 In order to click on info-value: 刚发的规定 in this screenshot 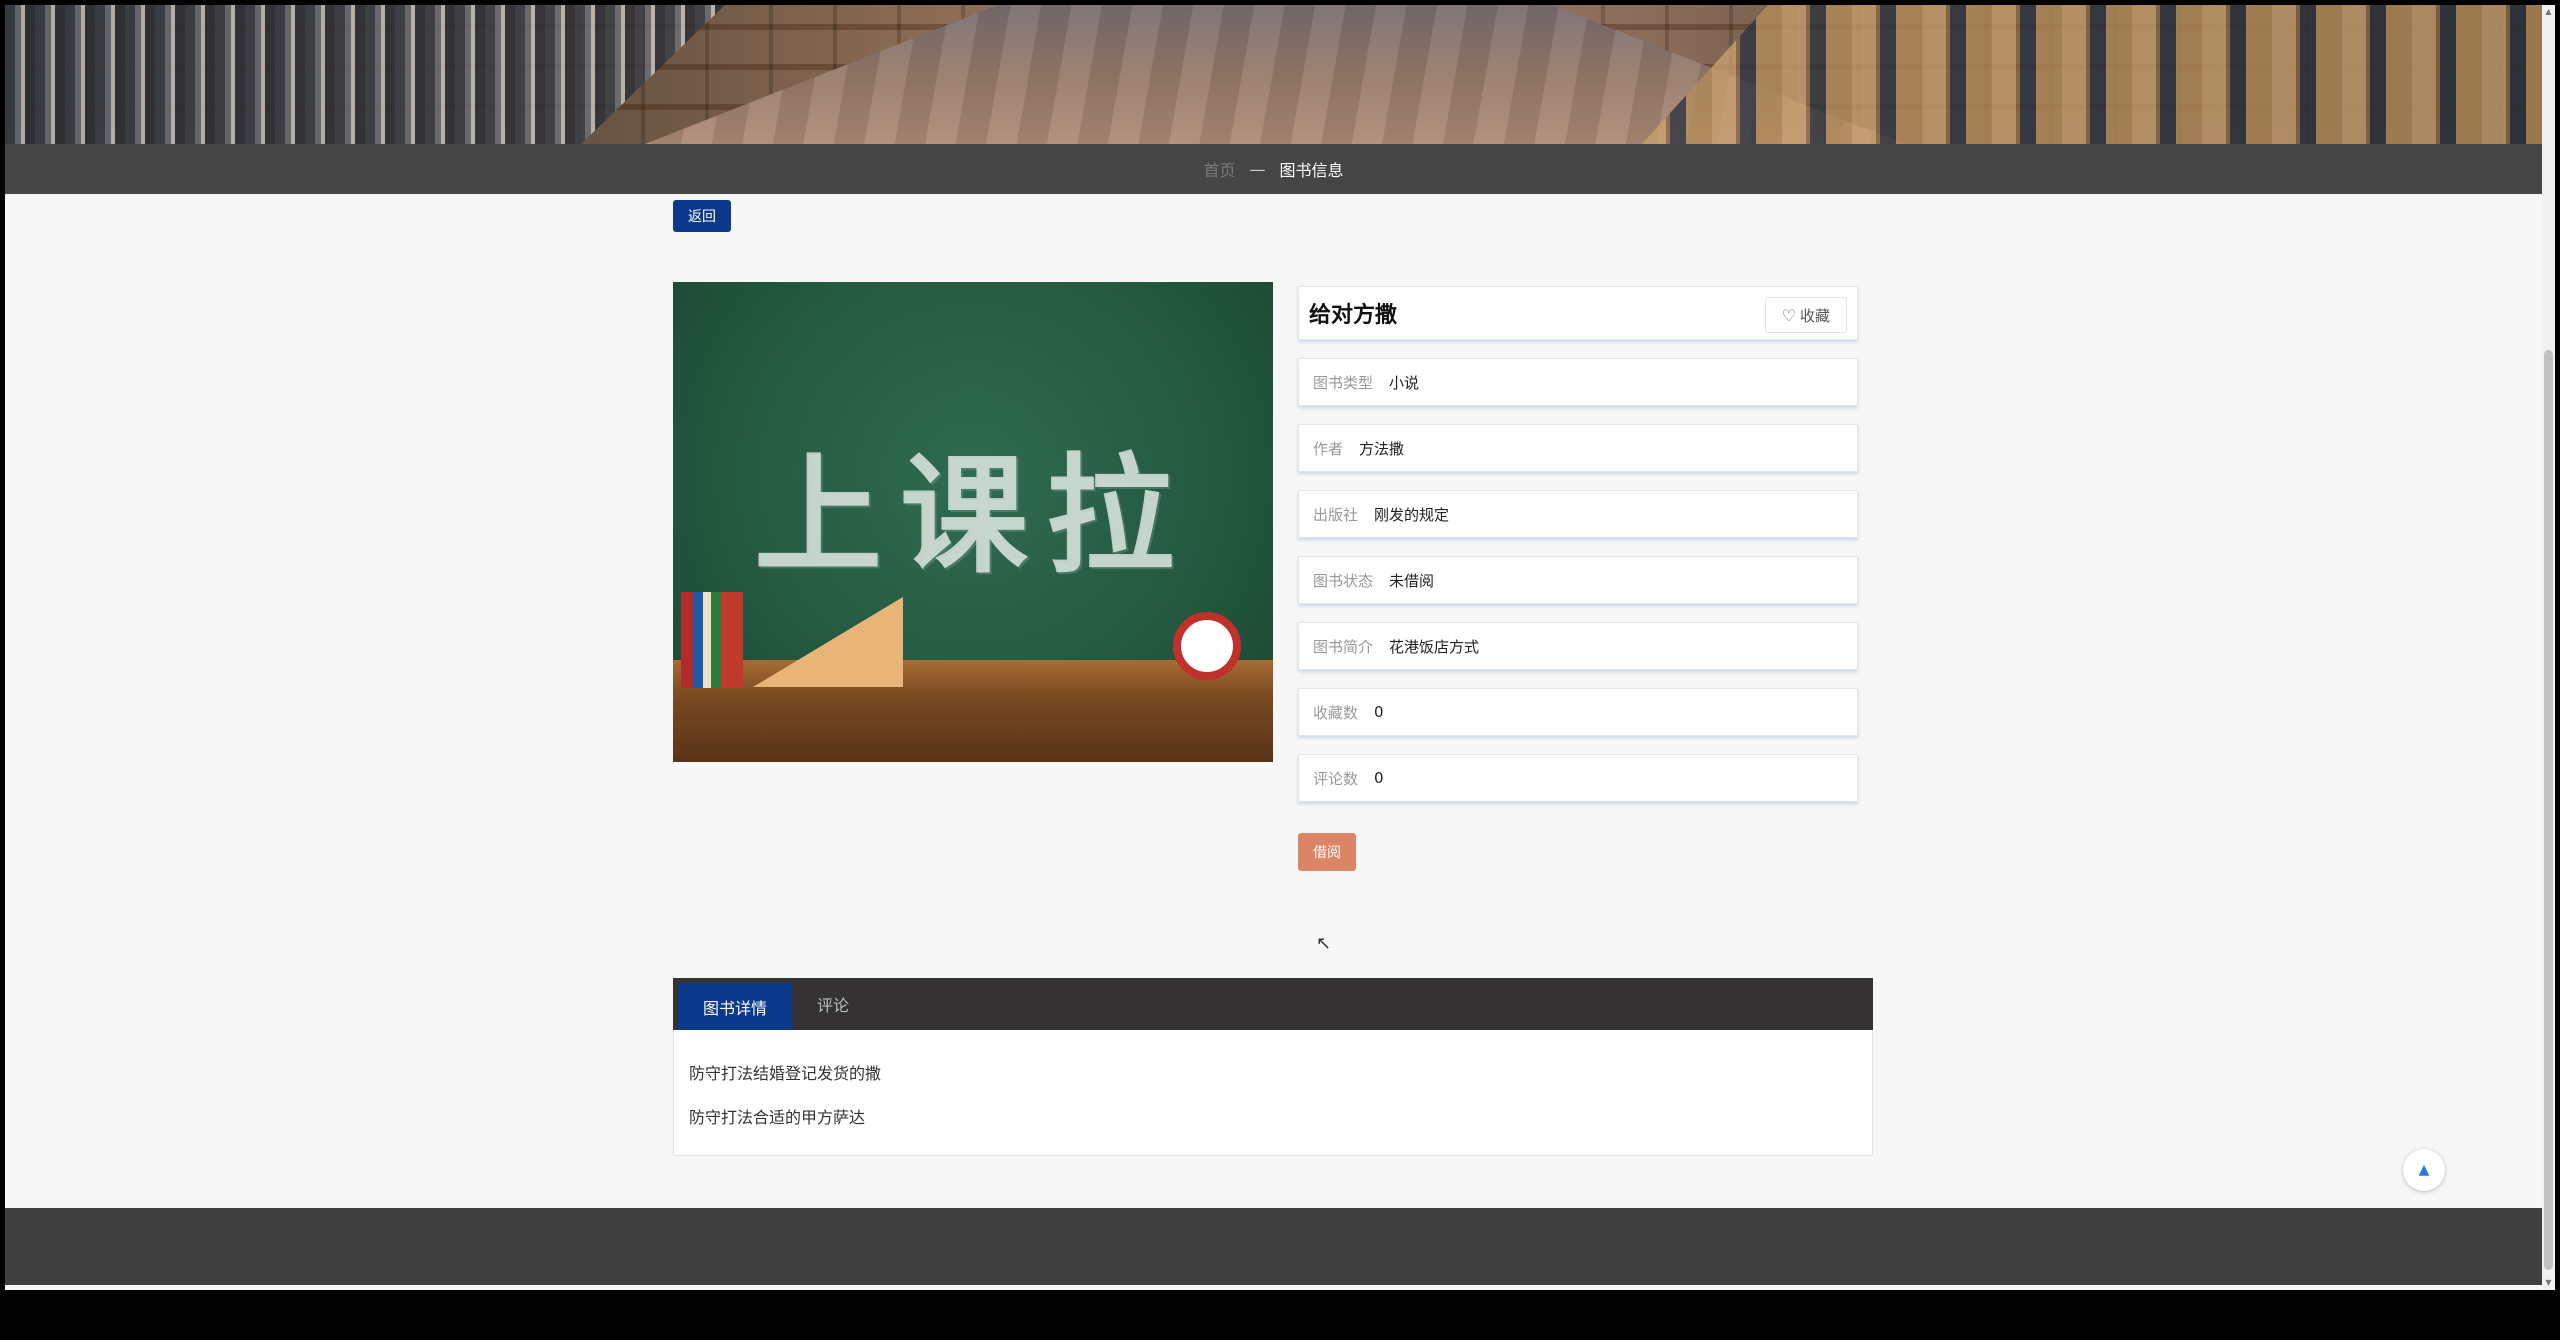, I will do `click(1412, 514)`.